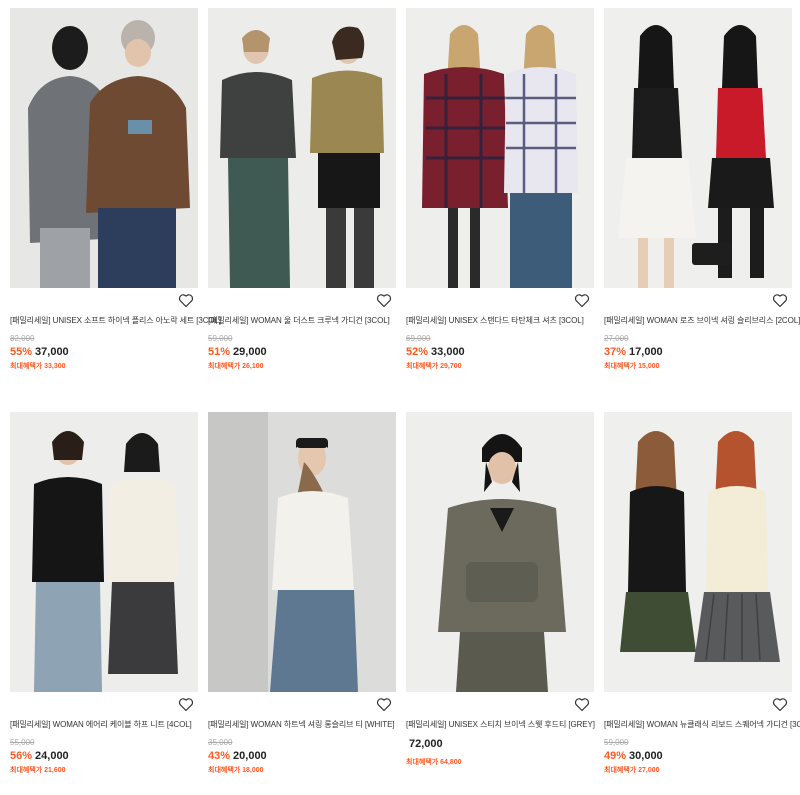 The image size is (800, 795). I want to click on price-line: 37% 17,000, so click(698, 352).